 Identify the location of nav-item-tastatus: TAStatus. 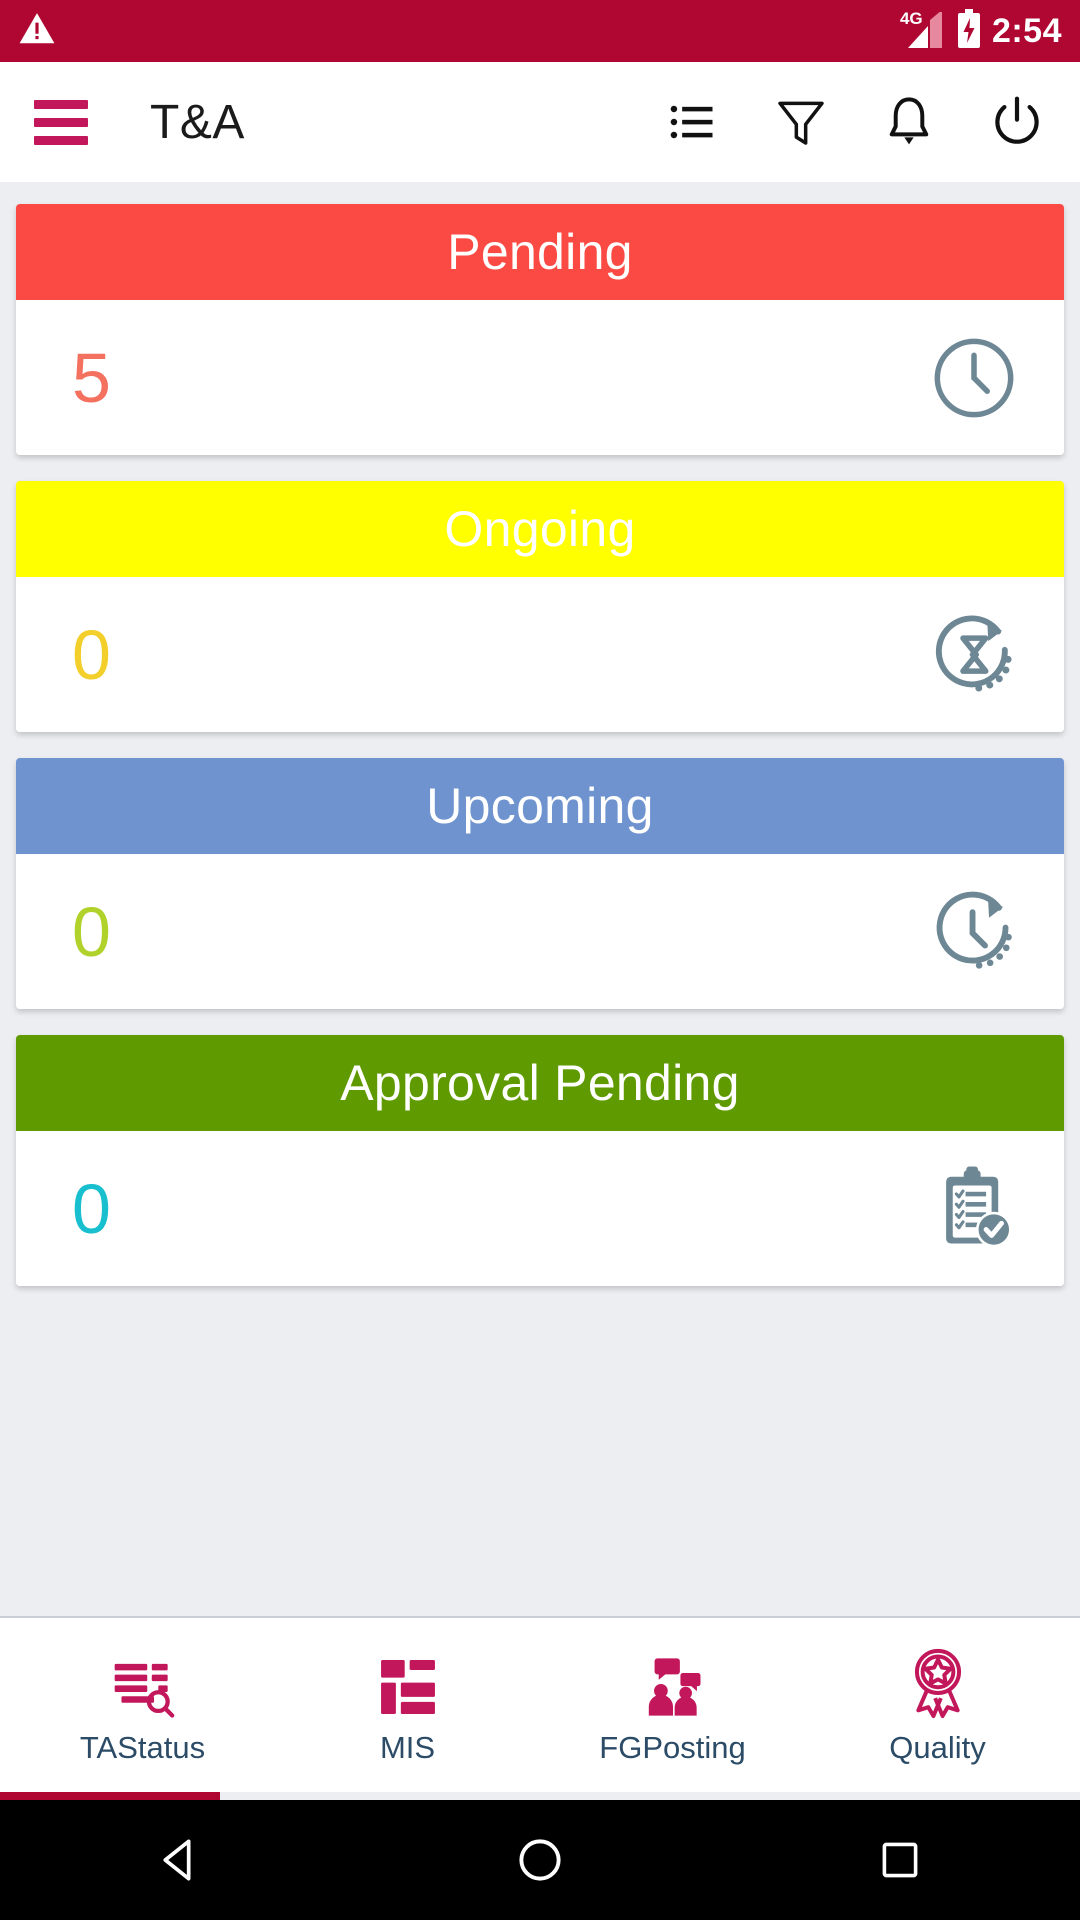
(142, 1705).